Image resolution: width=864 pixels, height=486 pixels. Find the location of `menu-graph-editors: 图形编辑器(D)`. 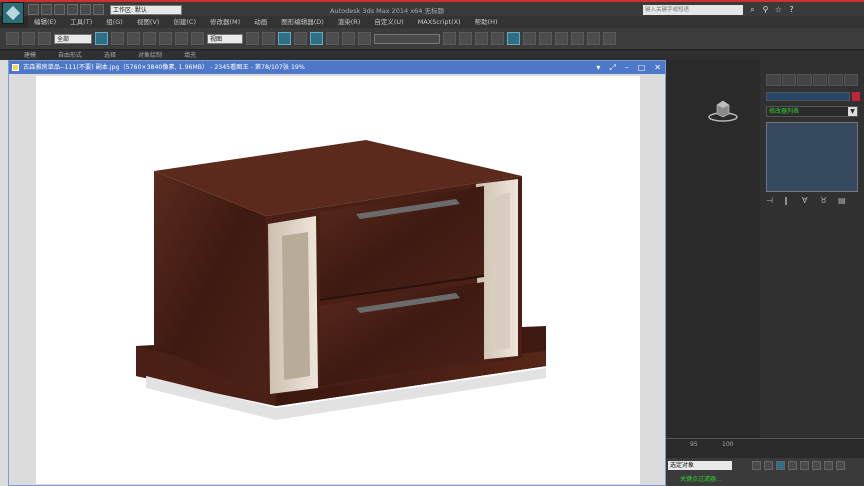

menu-graph-editors: 图形编辑器(D) is located at coordinates (302, 22).